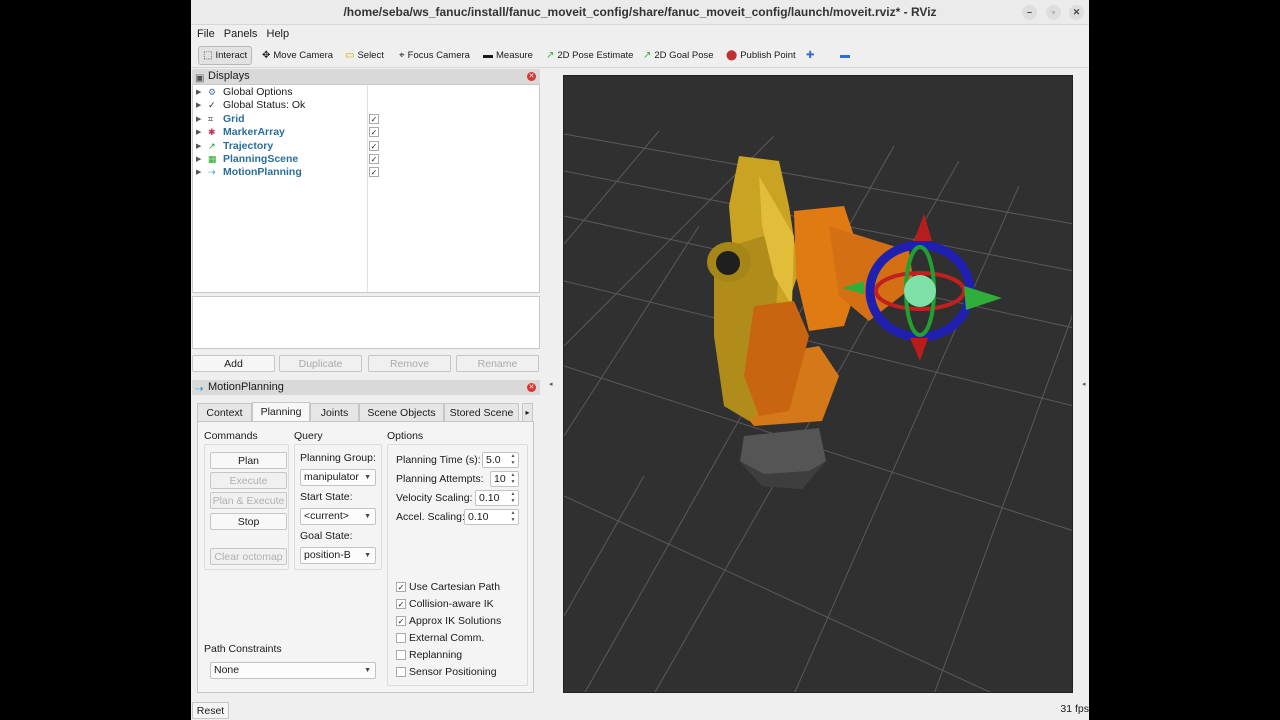 This screenshot has width=1280, height=720. Describe the element at coordinates (248, 460) in the screenshot. I see `plan-button: Plan` at that location.